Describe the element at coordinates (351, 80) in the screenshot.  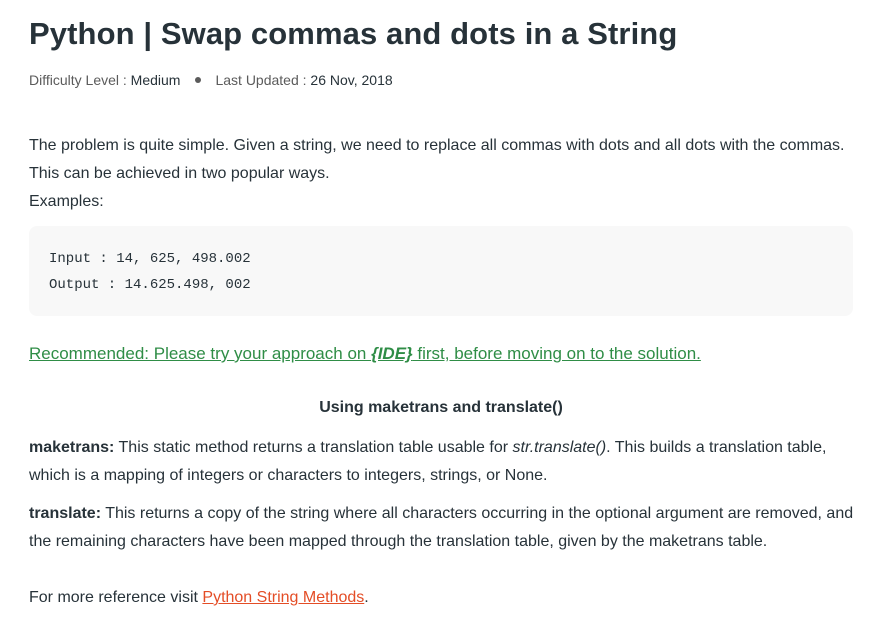
I see `updated-value: 26 Nov, 2018` at that location.